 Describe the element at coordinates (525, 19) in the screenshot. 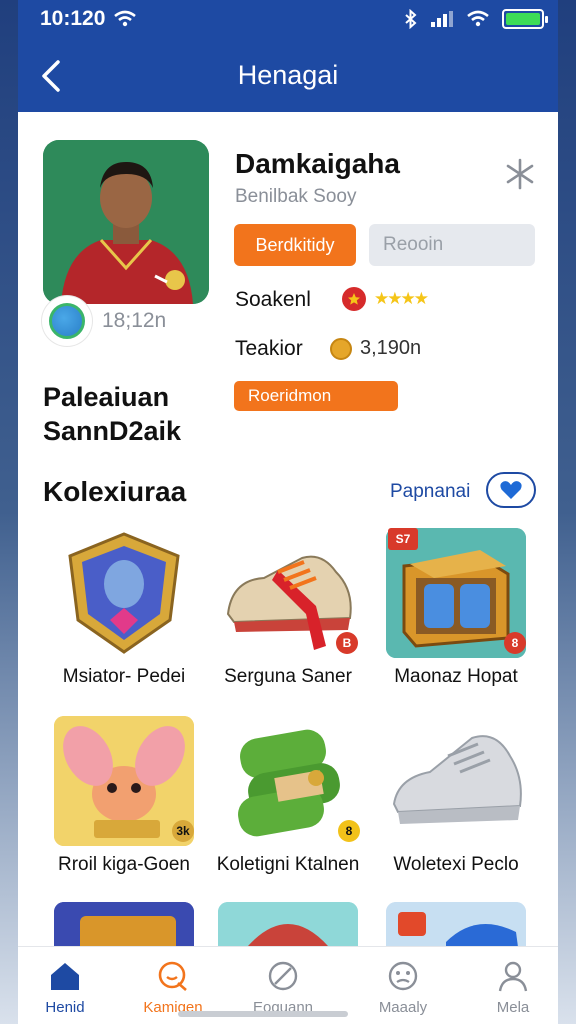

I see `battery-icon` at that location.